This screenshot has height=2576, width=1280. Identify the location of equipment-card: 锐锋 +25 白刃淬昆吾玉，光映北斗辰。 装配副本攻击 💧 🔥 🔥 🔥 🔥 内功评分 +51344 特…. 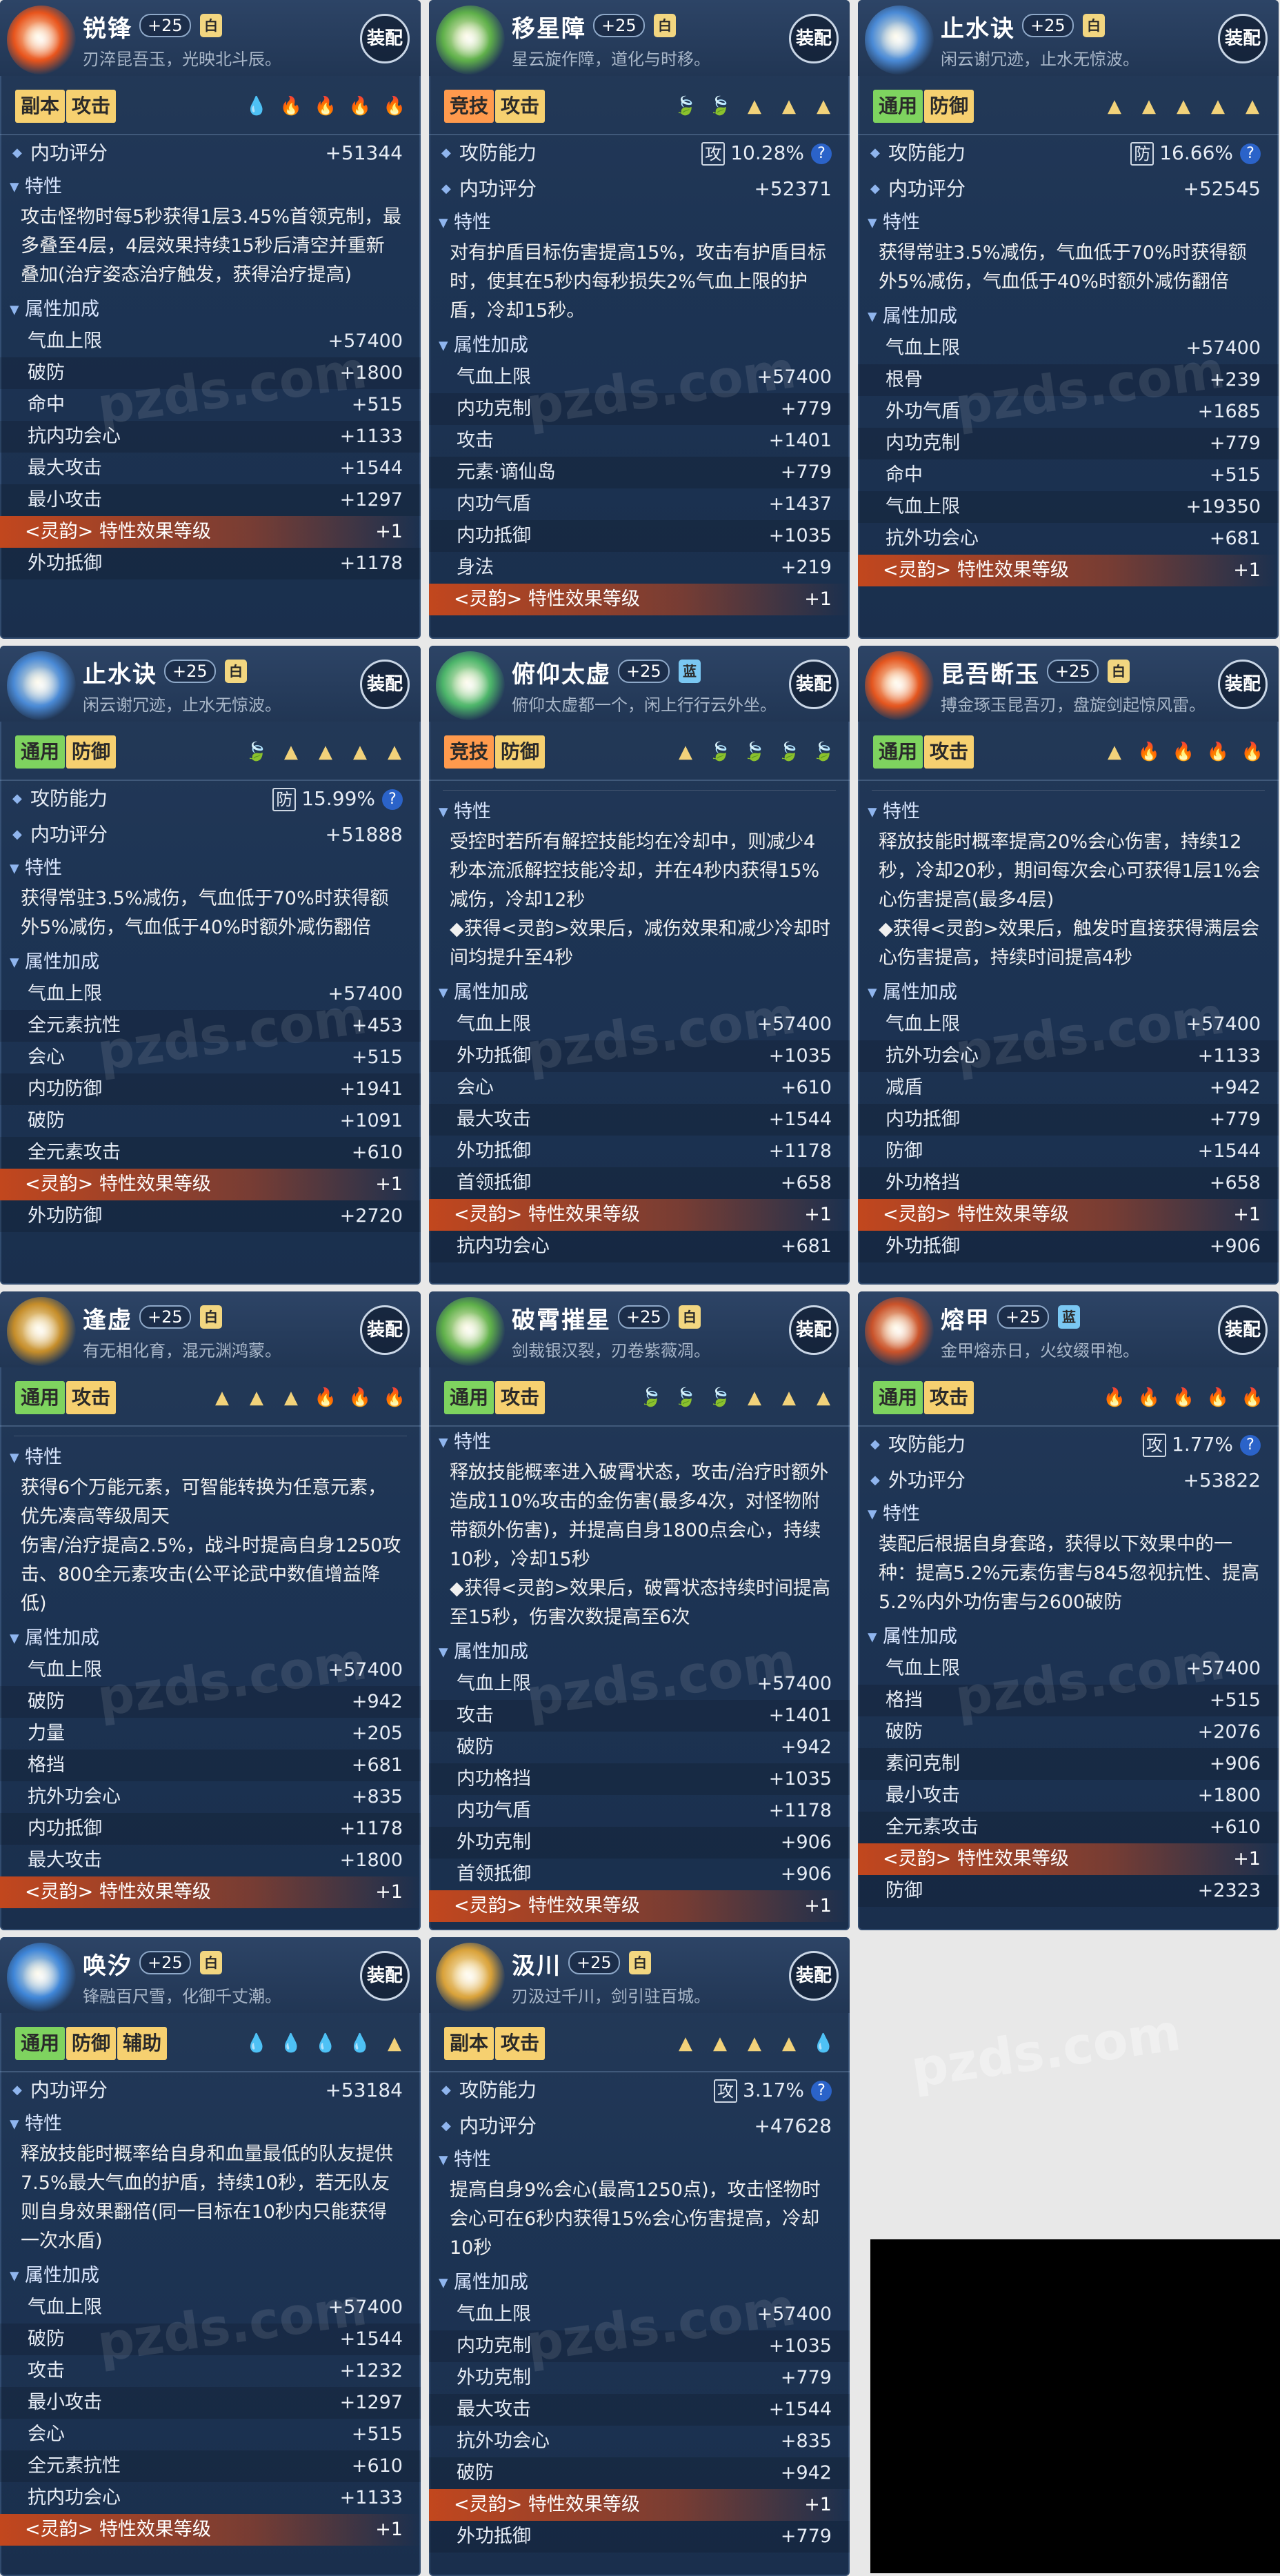
(210, 319).